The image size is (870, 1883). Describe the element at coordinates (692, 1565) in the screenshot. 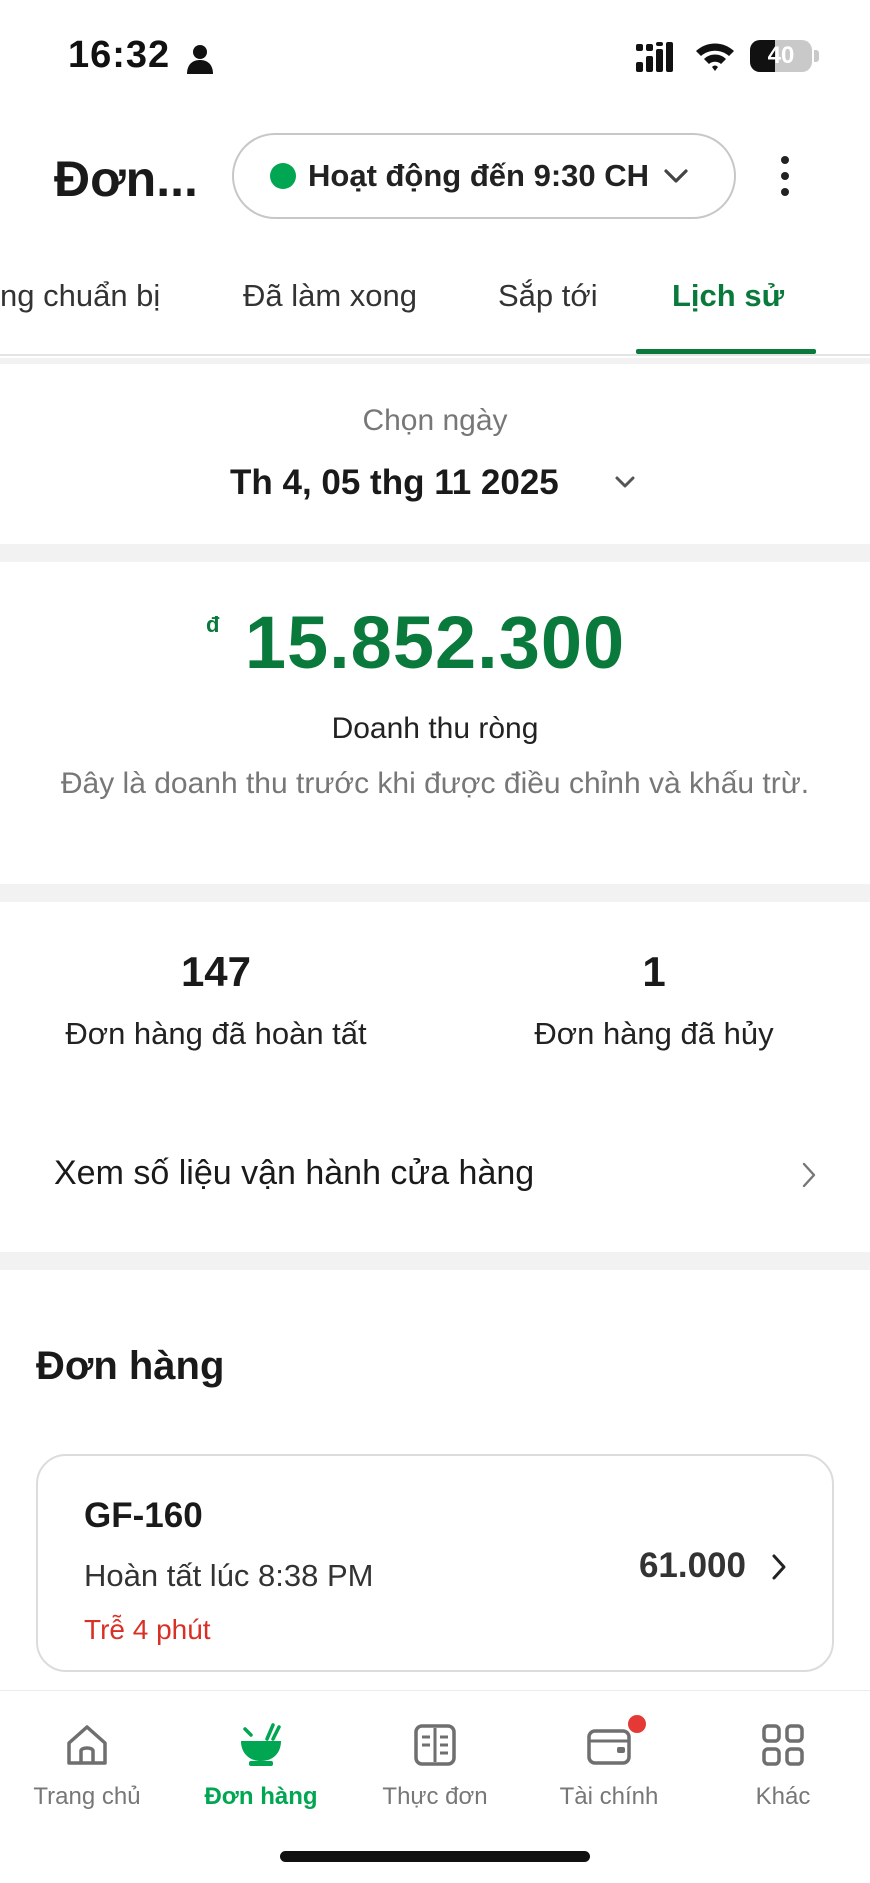

I see `order-amount: 61.000` at that location.